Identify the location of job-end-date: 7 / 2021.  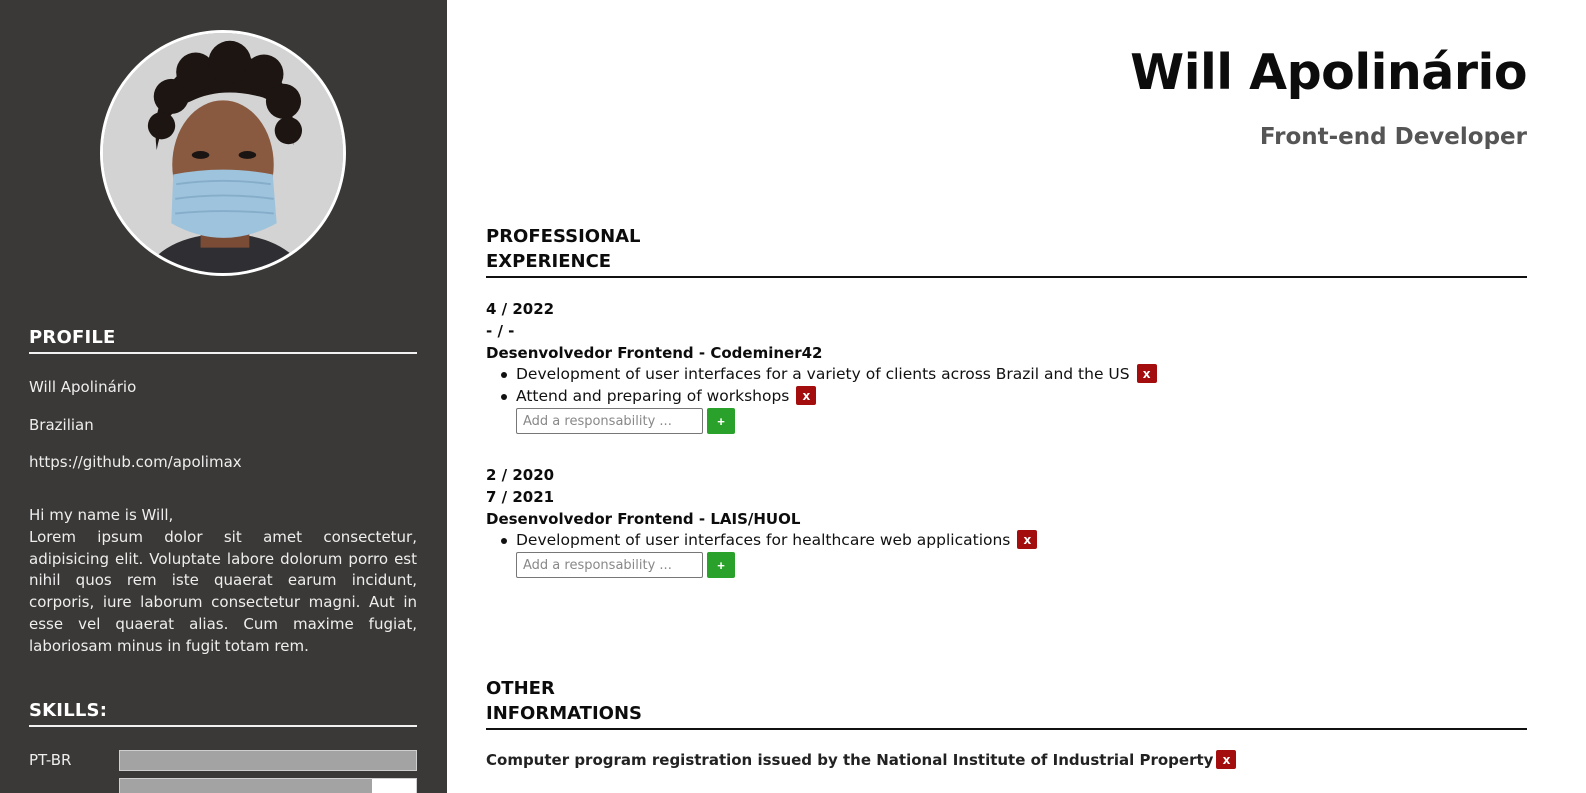
(520, 497).